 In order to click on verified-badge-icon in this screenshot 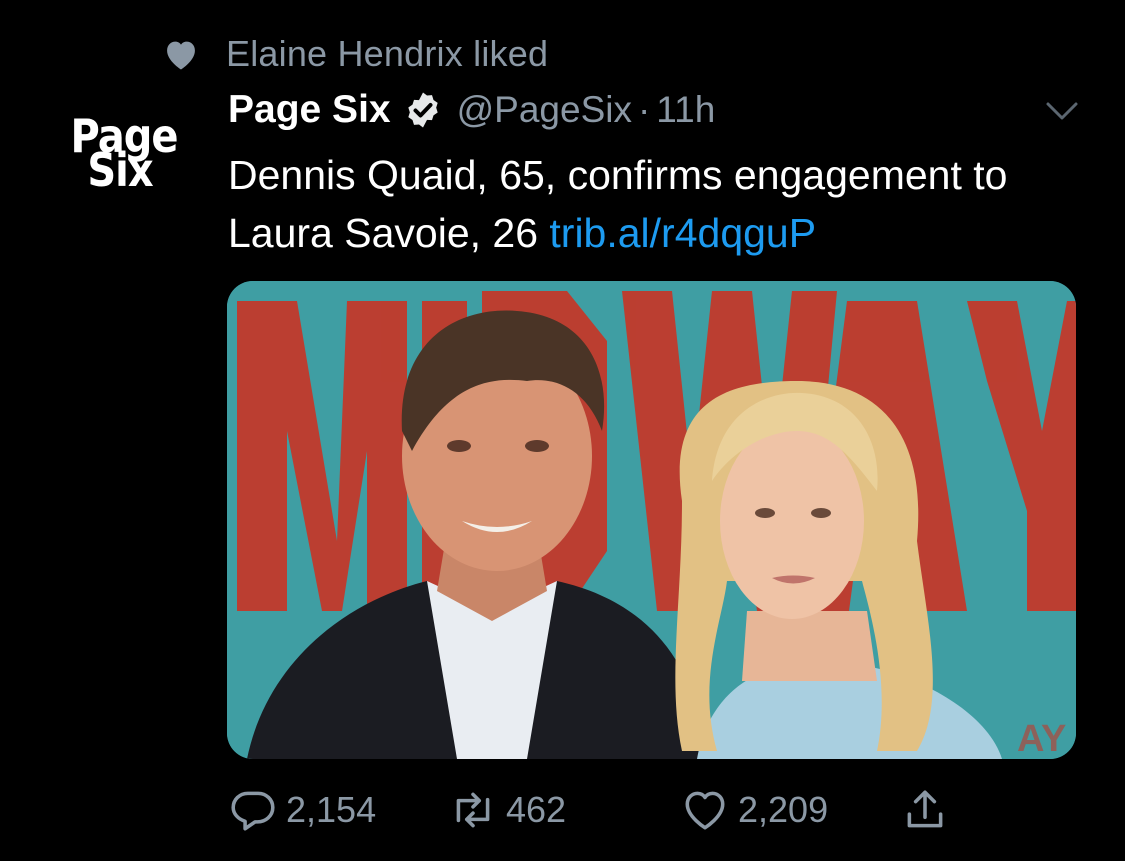, I will do `click(422, 110)`.